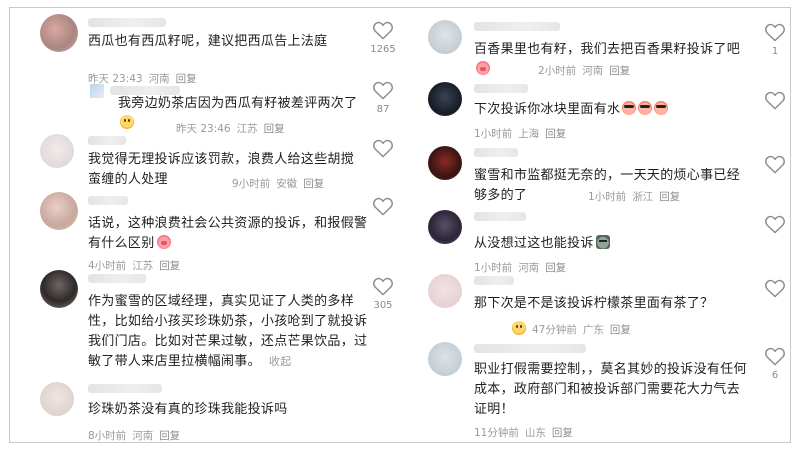 The width and height of the screenshot is (800, 450). I want to click on comment-item: 百香果里也有籽，我们去把百香果籽投诉了吧 2小时前 河南 回复 1, so click(603, 44).